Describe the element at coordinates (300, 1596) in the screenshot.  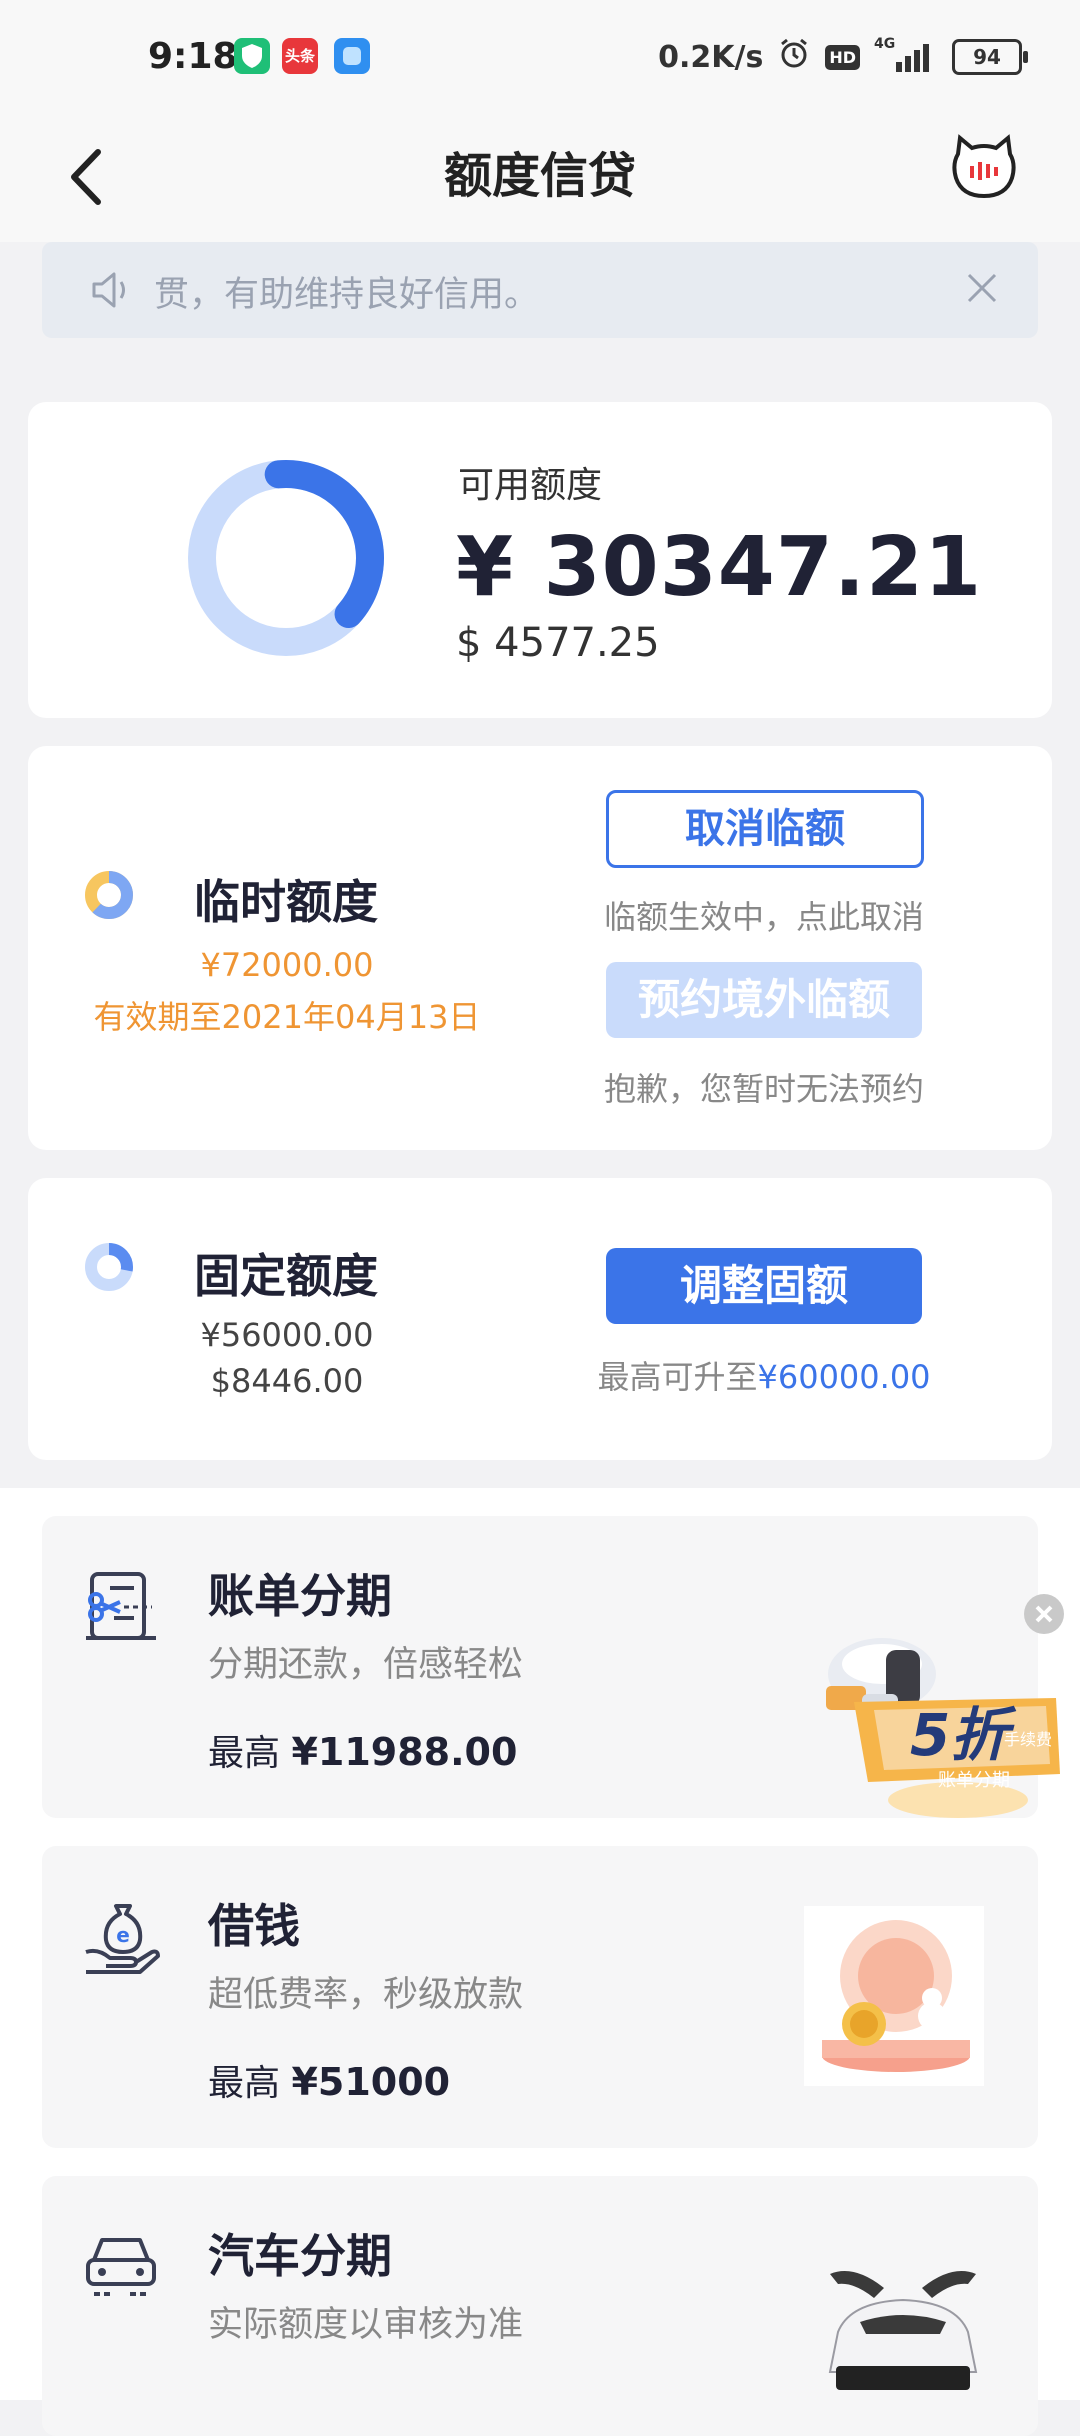
I see `product-title: 账单分期` at that location.